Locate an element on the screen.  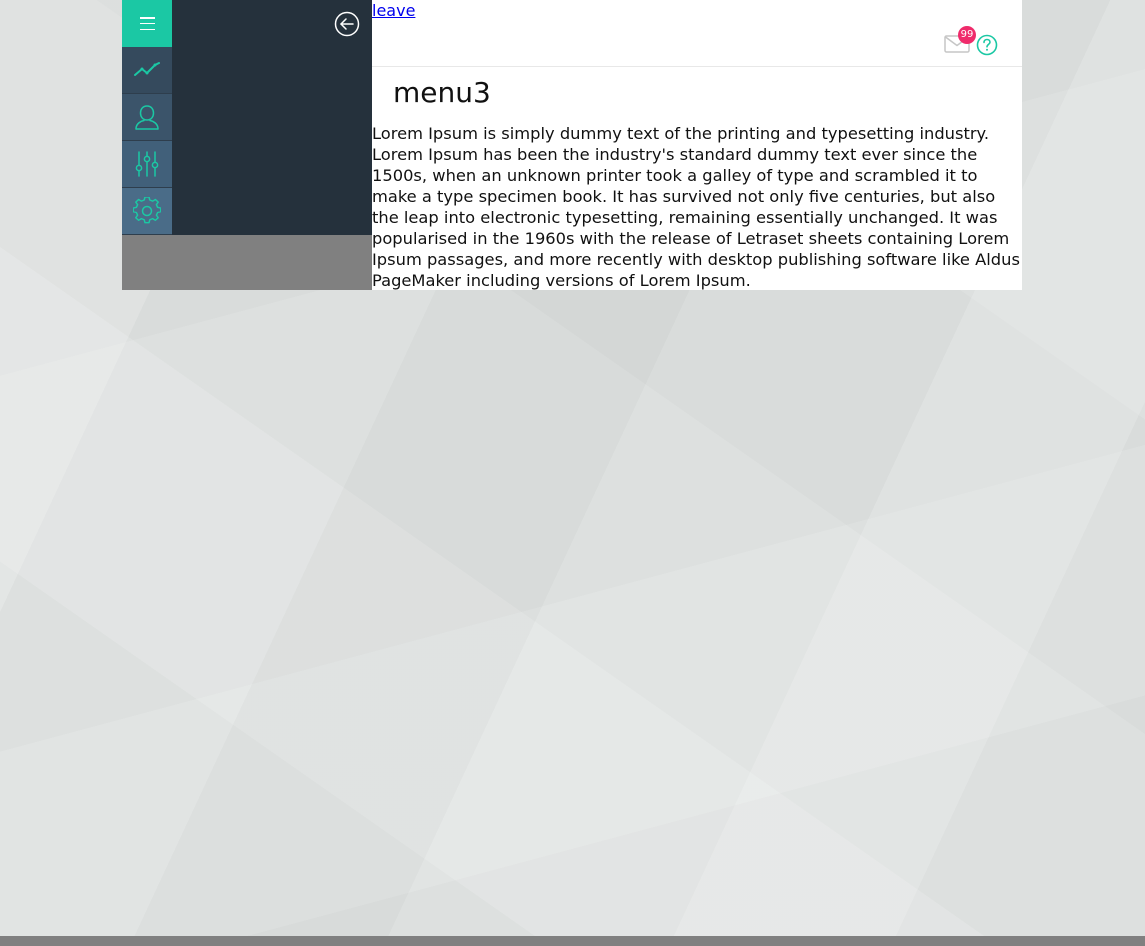
arrow-left-circle-icon is located at coordinates (347, 24).